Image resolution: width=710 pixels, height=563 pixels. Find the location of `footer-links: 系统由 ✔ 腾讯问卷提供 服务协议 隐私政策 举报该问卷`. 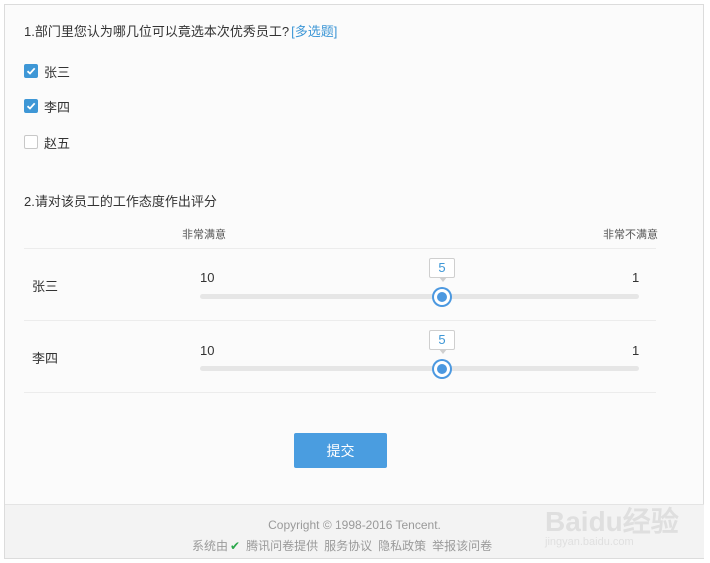

footer-links: 系统由 ✔ 腾讯问卷提供 服务协议 隐私政策 举报该问卷 is located at coordinates (342, 545).